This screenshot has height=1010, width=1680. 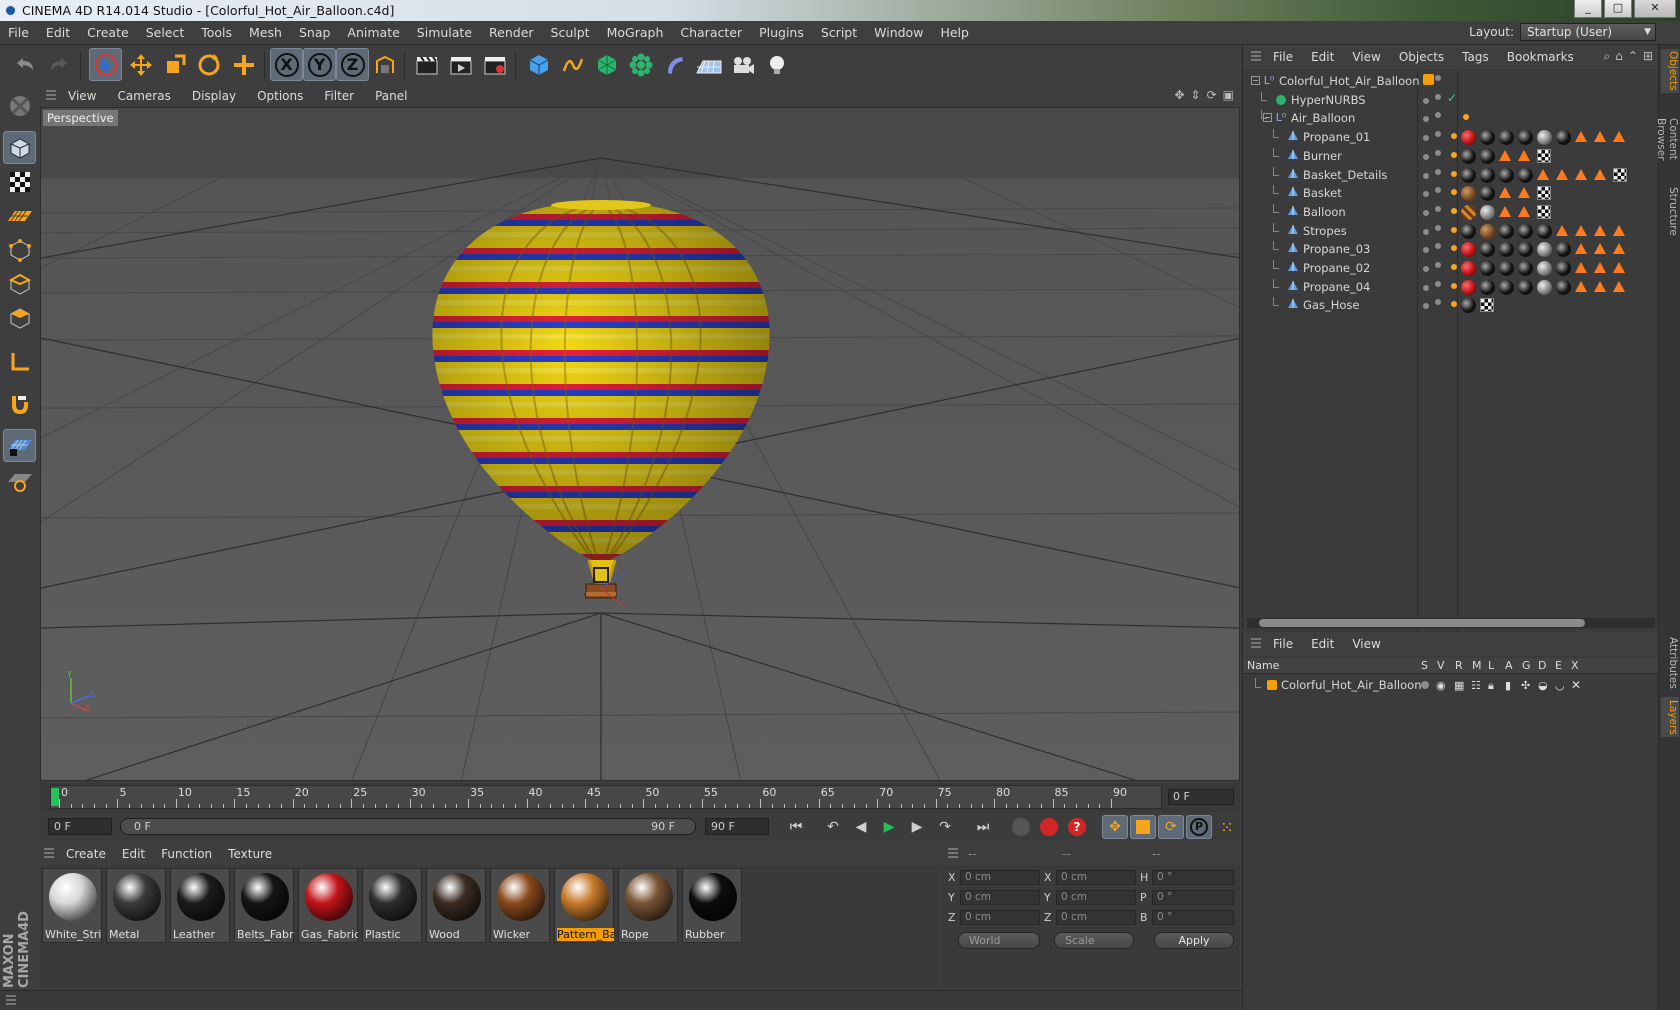 I want to click on keyframe-selection-button: ?, so click(x=1077, y=827).